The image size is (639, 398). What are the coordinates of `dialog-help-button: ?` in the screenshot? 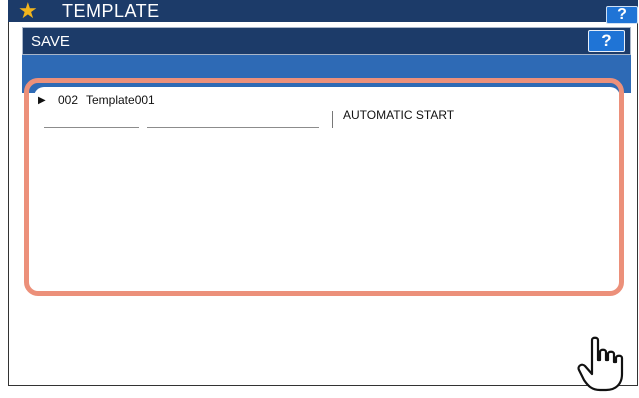 It's located at (606, 41).